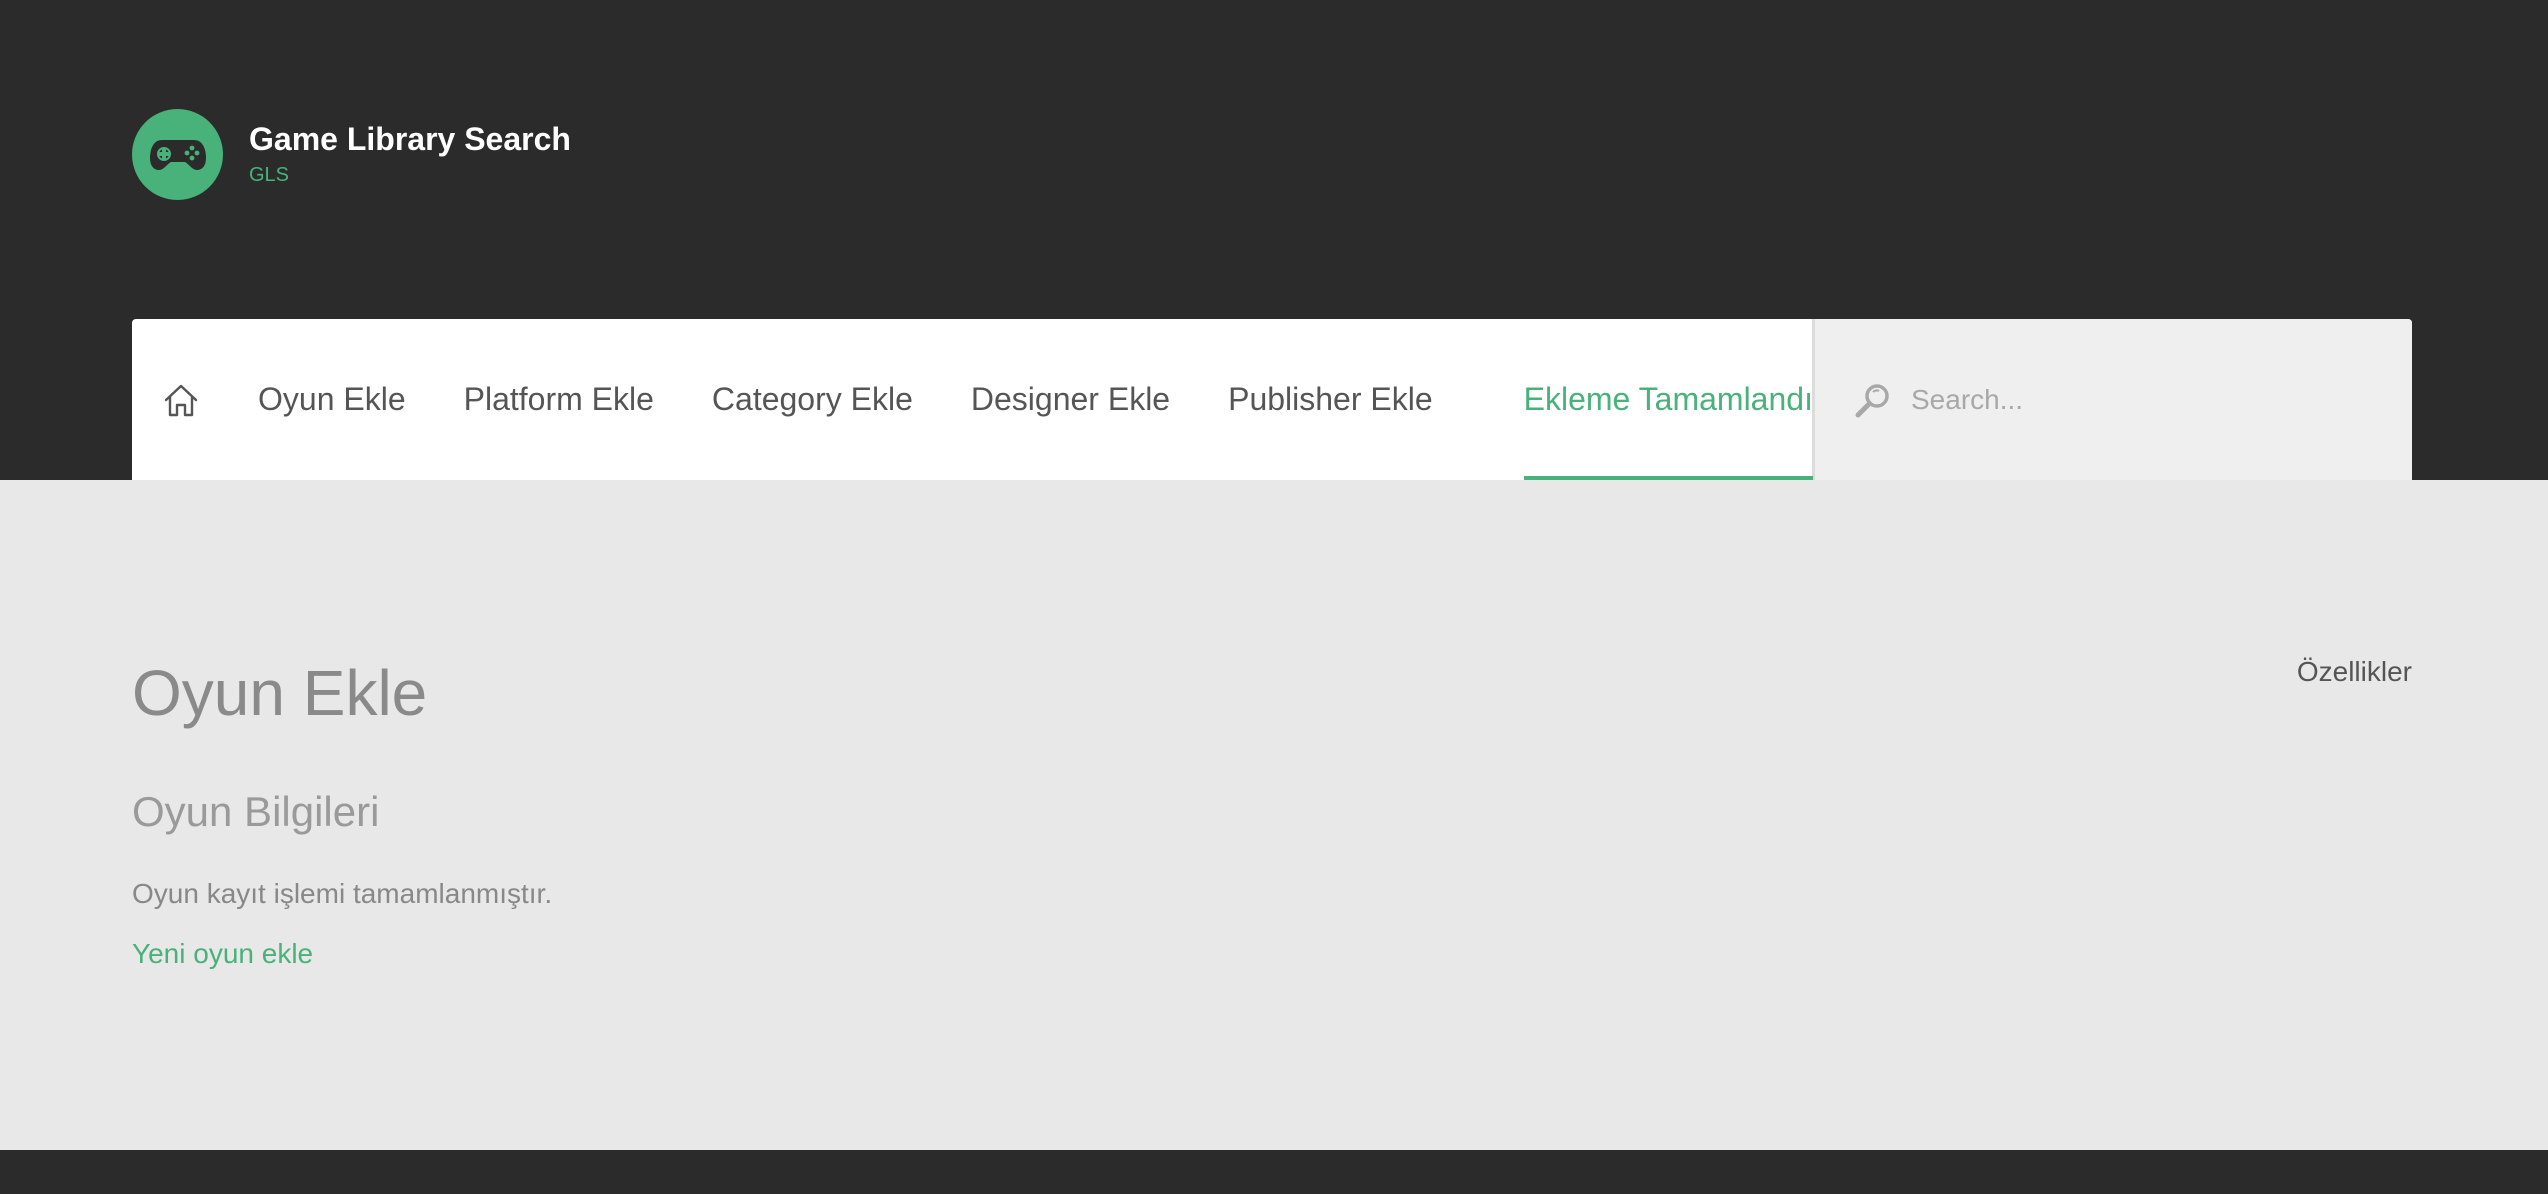 The width and height of the screenshot is (2548, 1194). Describe the element at coordinates (559, 399) in the screenshot. I see `nav-item-platform-ekle: Platform Ekle` at that location.